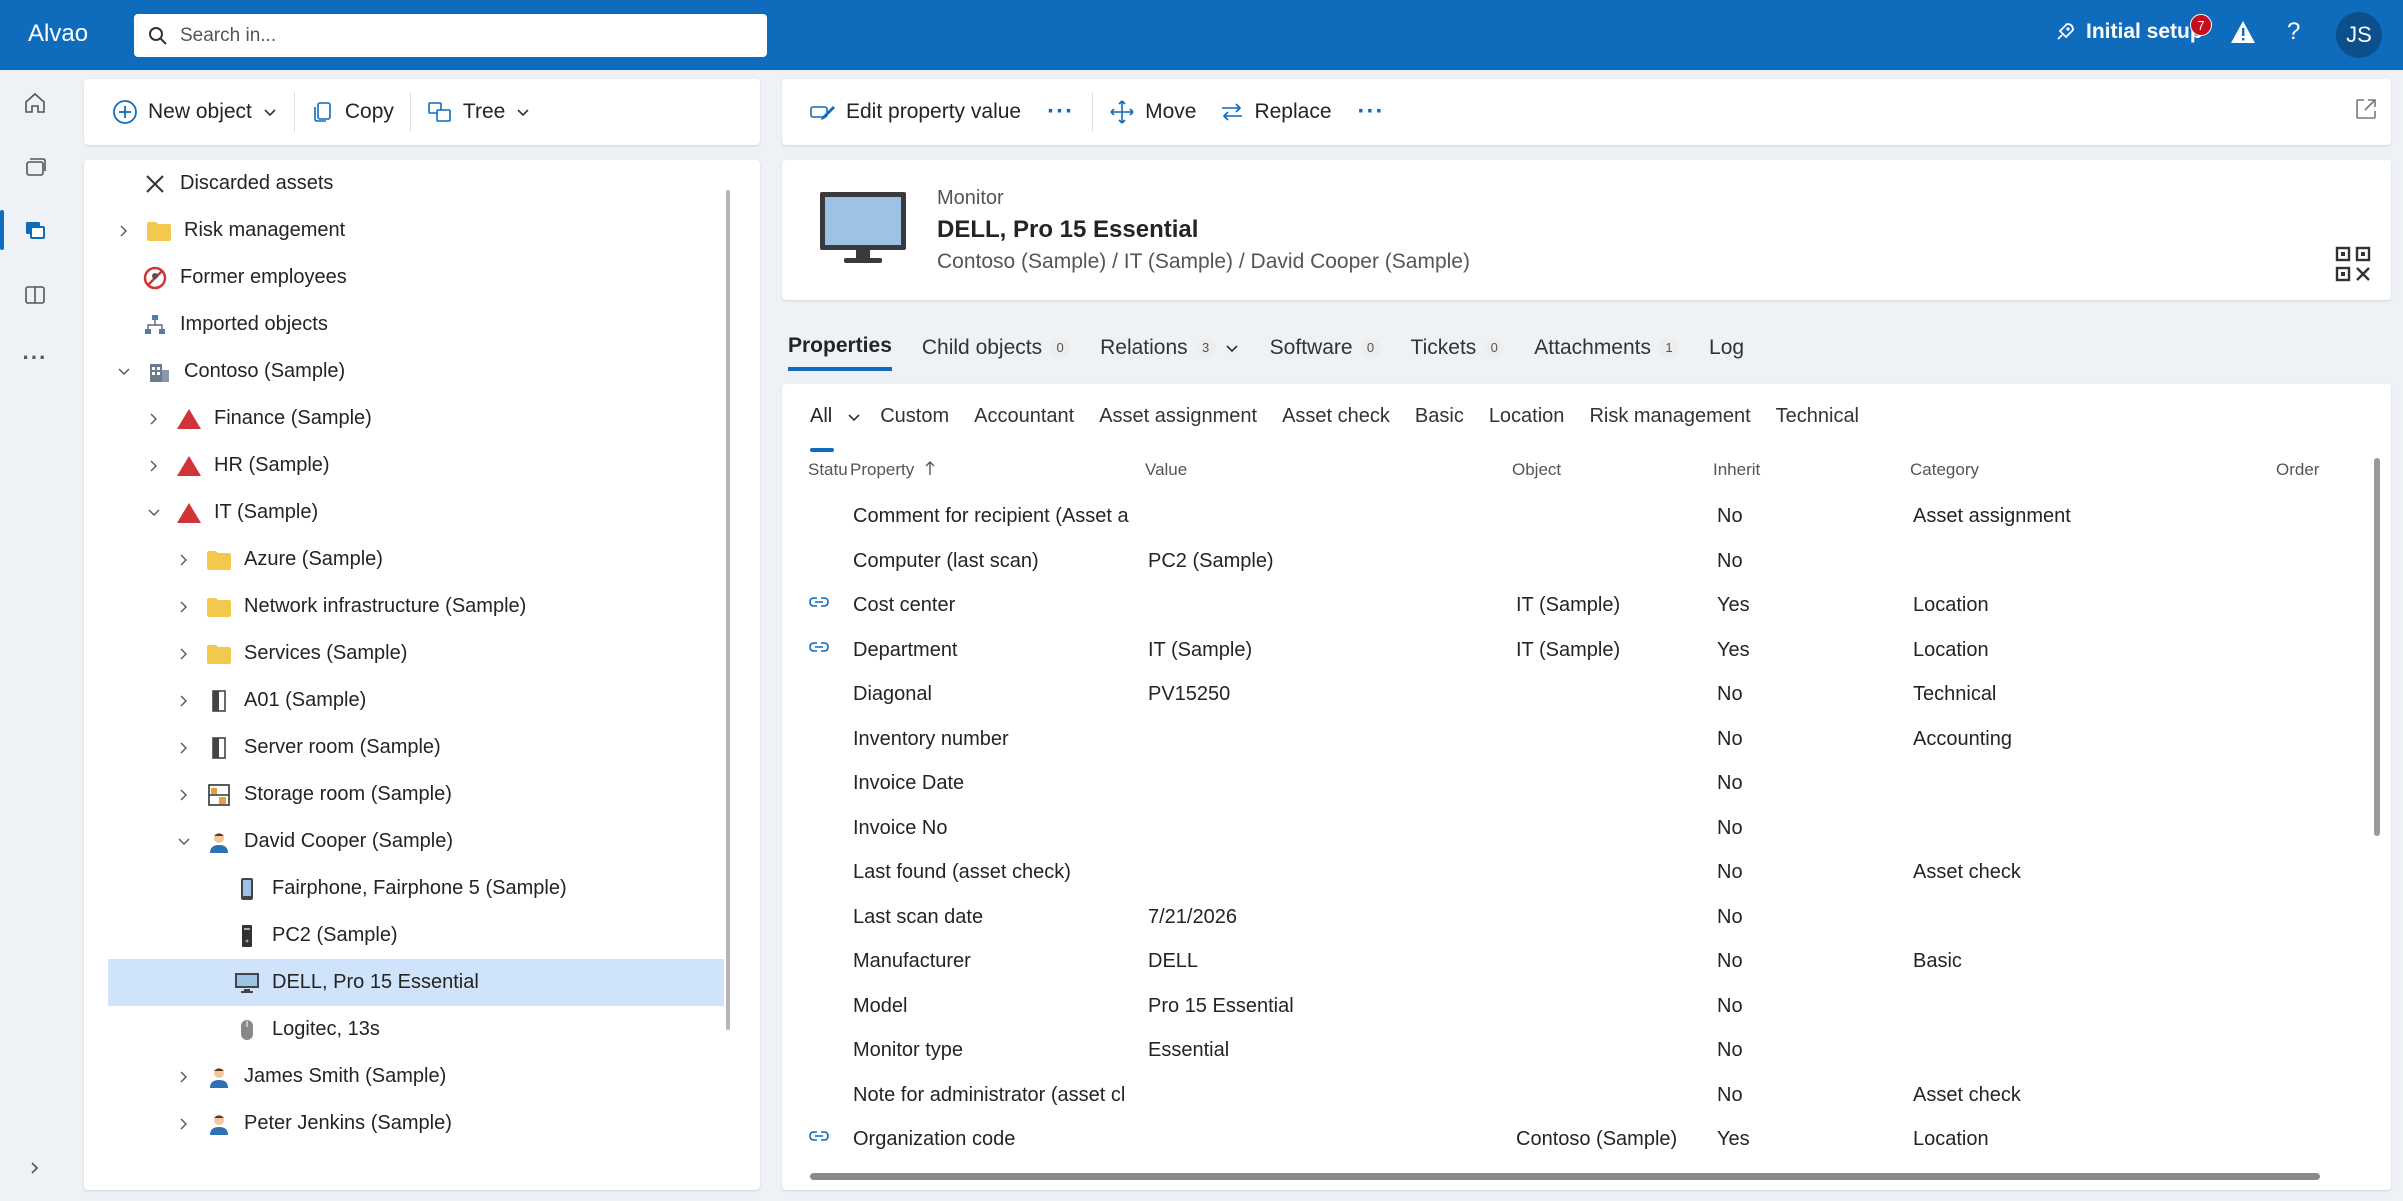  I want to click on more-icon: ···, so click(35, 358).